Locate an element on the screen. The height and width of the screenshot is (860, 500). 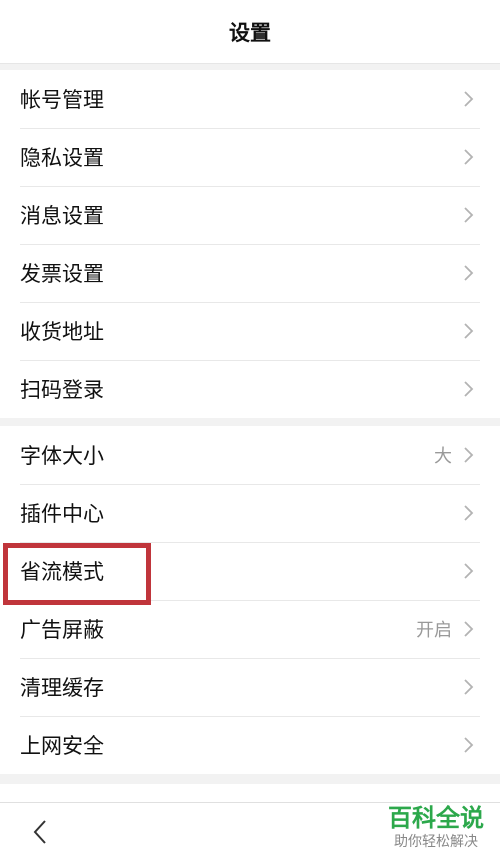
settings-item-label: 帐号管理 is located at coordinates (62, 100).